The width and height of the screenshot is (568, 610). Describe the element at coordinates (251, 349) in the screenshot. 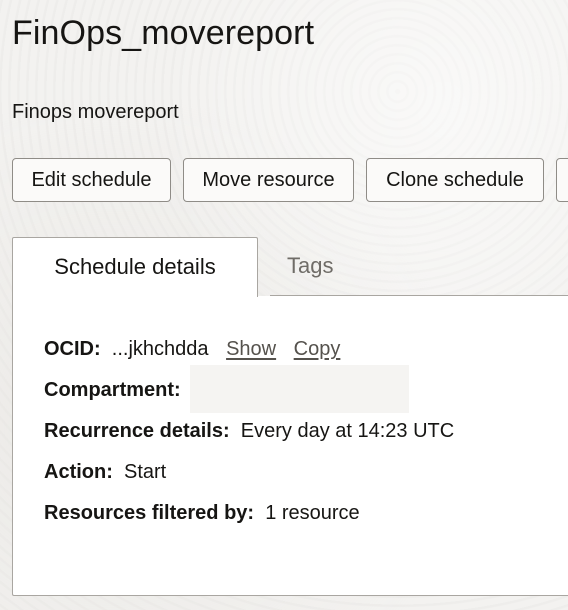

I see `show-ocid-link: Show` at that location.